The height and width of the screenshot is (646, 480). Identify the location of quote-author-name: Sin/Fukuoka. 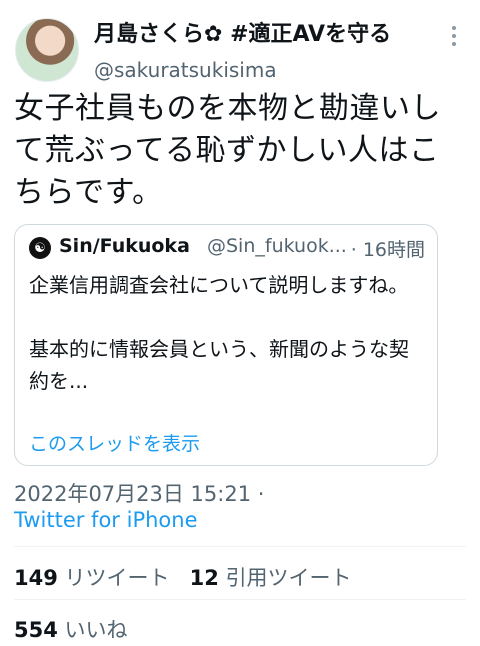
(124, 246).